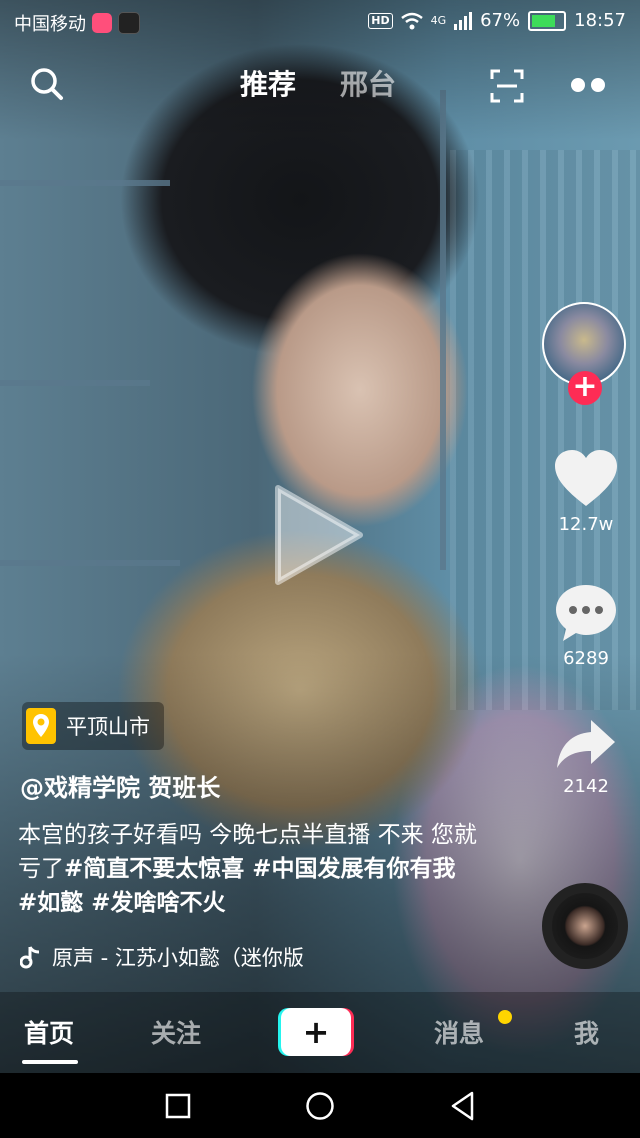  I want to click on comment-count: 6289, so click(586, 658).